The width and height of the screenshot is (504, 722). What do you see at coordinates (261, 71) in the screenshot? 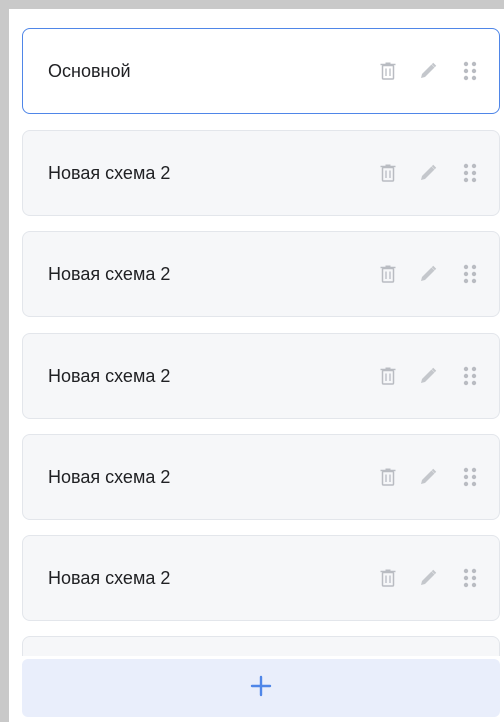
I see `scheme-item: Основной` at bounding box center [261, 71].